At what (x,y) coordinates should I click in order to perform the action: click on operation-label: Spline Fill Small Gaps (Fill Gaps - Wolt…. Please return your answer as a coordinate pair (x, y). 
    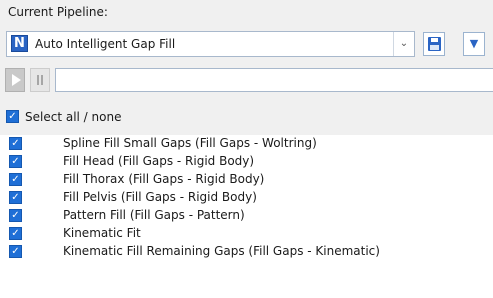
    Looking at the image, I should click on (190, 143).